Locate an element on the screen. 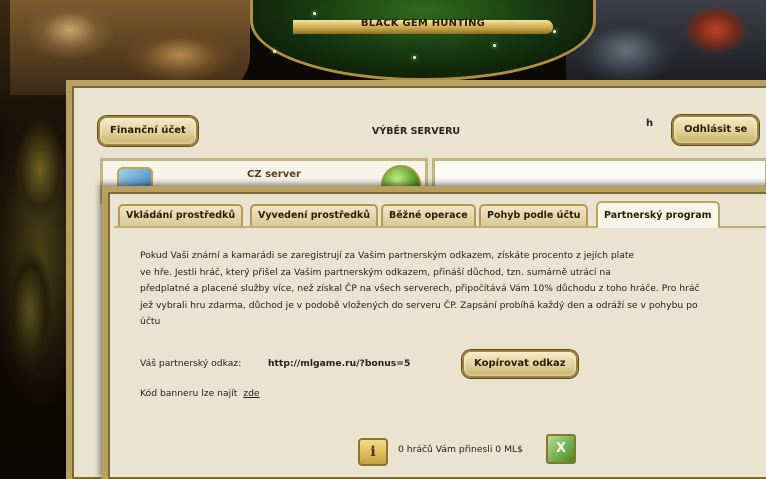  banner-code-row: Kód banneru lze najít zde is located at coordinates (200, 393).